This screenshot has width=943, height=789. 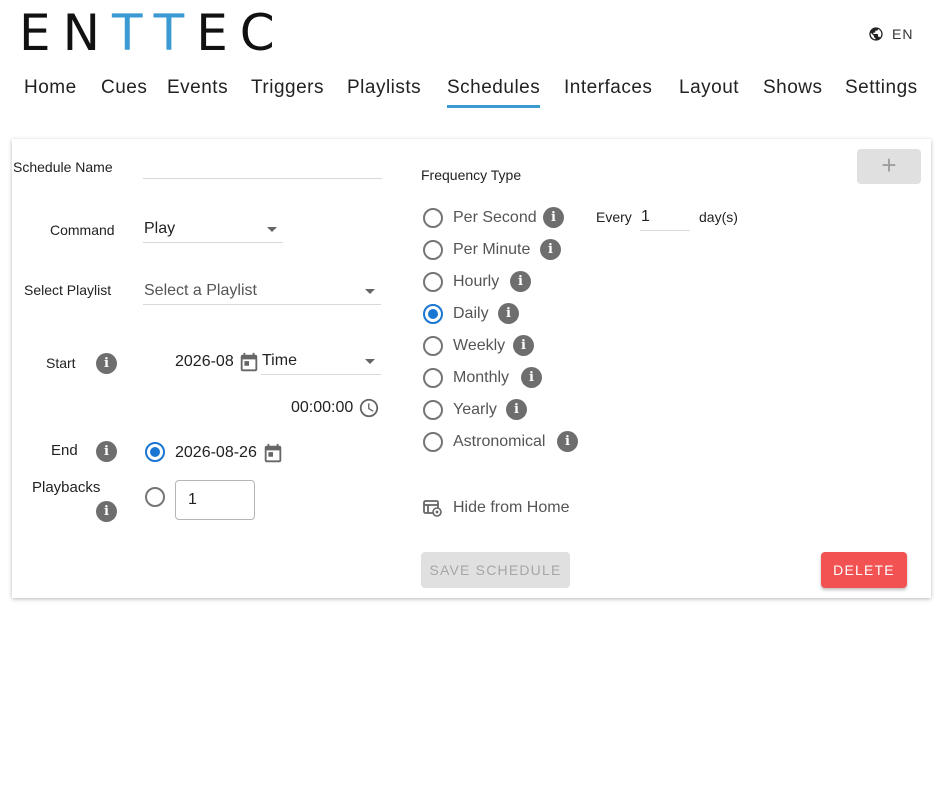 I want to click on astronomical-label: Astronomical, so click(x=499, y=442).